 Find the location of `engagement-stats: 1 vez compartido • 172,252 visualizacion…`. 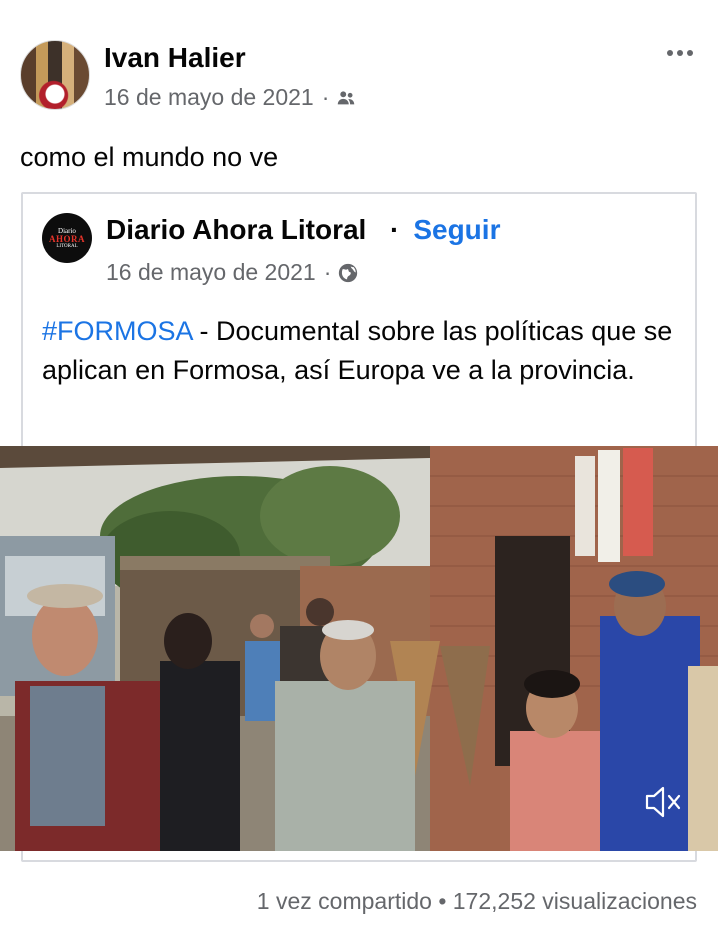

engagement-stats: 1 vez compartido • 172,252 visualizacion… is located at coordinates (477, 901).